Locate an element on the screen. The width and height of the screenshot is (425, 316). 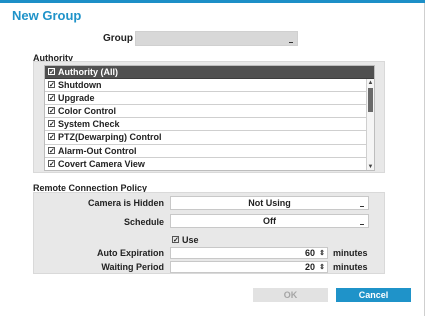
camera-hidden-select: Not Using is located at coordinates (269, 203).